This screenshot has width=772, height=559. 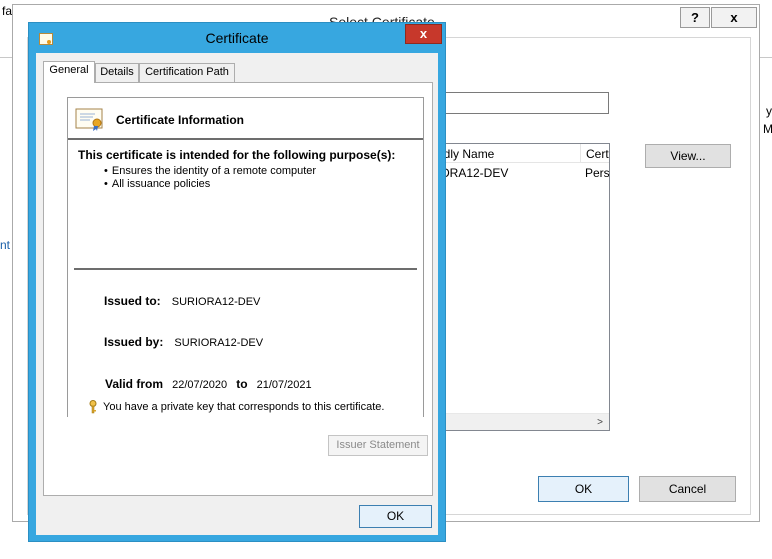 I want to click on tab-details: Details, so click(x=117, y=72).